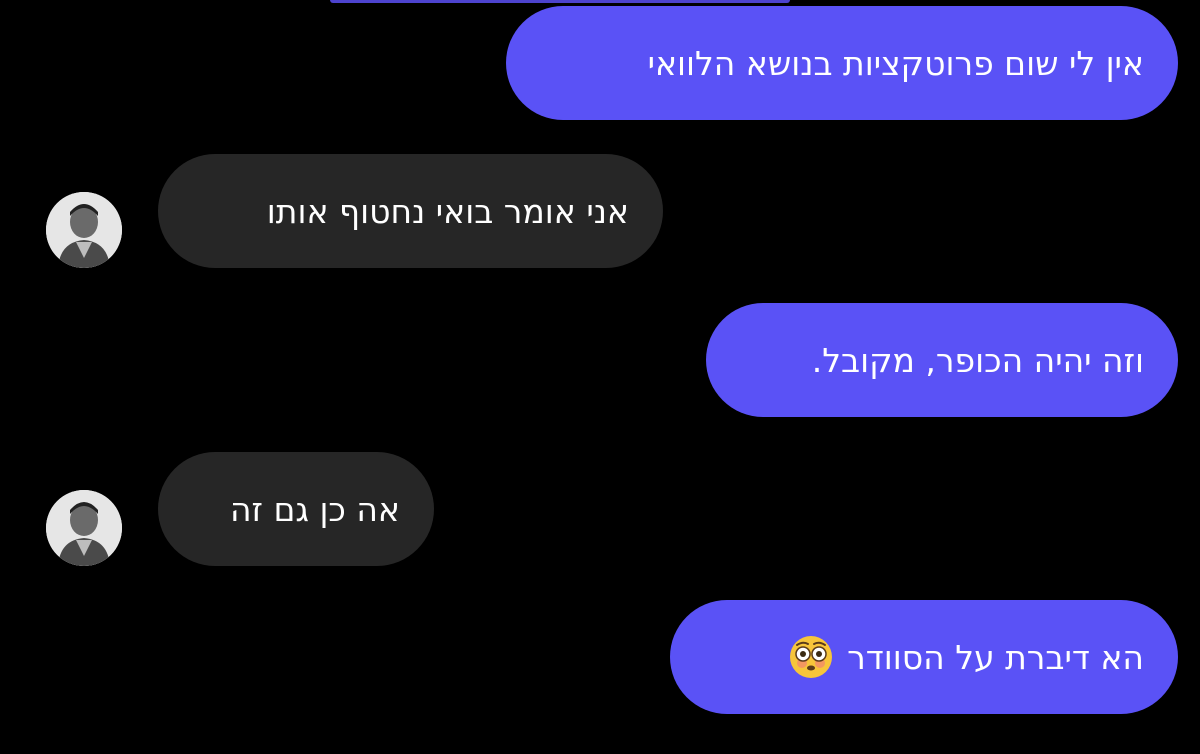 This screenshot has height=754, width=1200. I want to click on sent-message-bubble: וזה יהיה הכופר, מקובל., so click(942, 360).